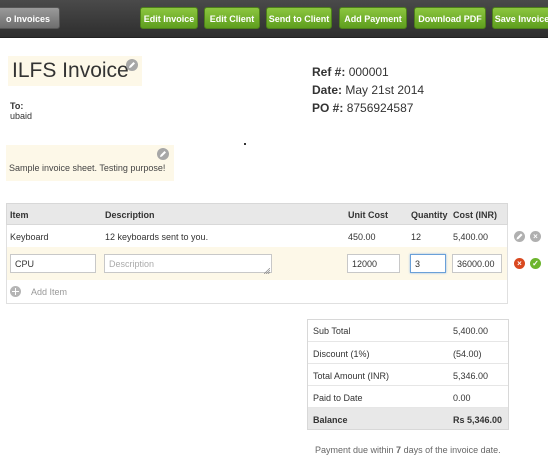  What do you see at coordinates (477, 263) in the screenshot?
I see `cost-input` at bounding box center [477, 263].